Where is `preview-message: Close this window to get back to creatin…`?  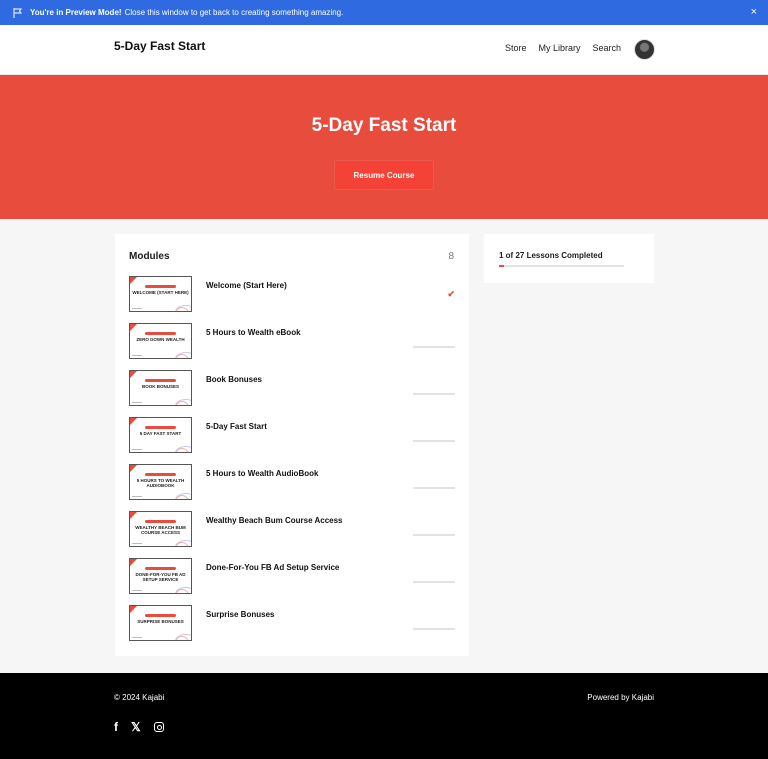 preview-message: Close this window to get back to creatin… is located at coordinates (234, 12).